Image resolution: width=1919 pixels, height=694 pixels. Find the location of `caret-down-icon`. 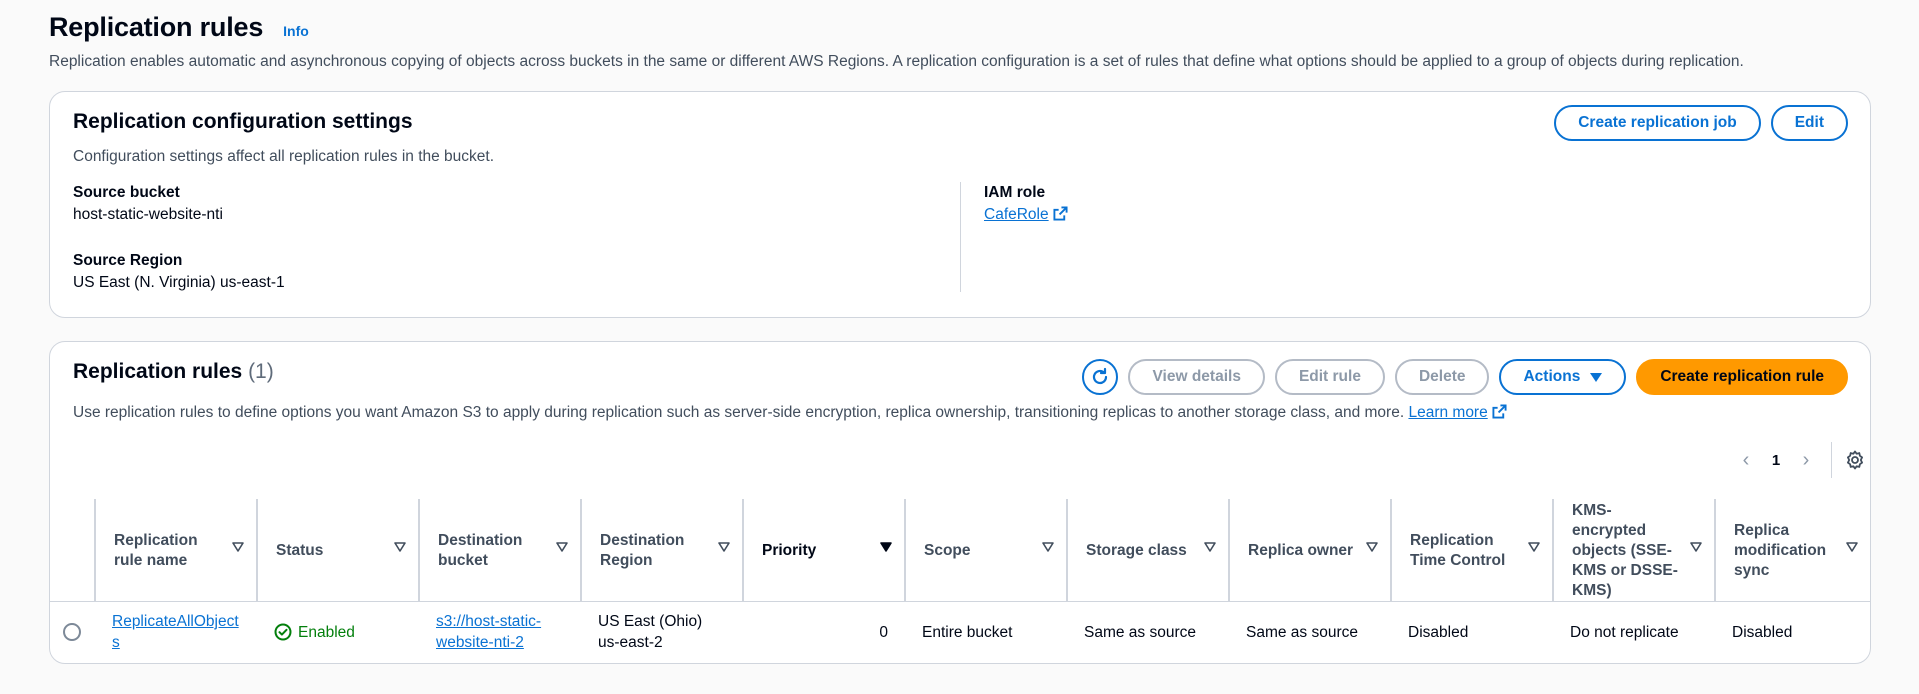

caret-down-icon is located at coordinates (1596, 377).